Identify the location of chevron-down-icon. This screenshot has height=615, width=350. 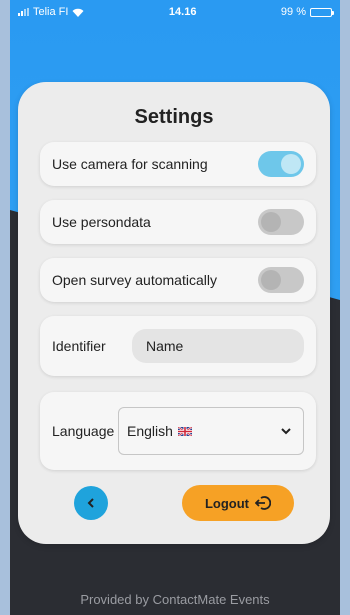
(286, 430).